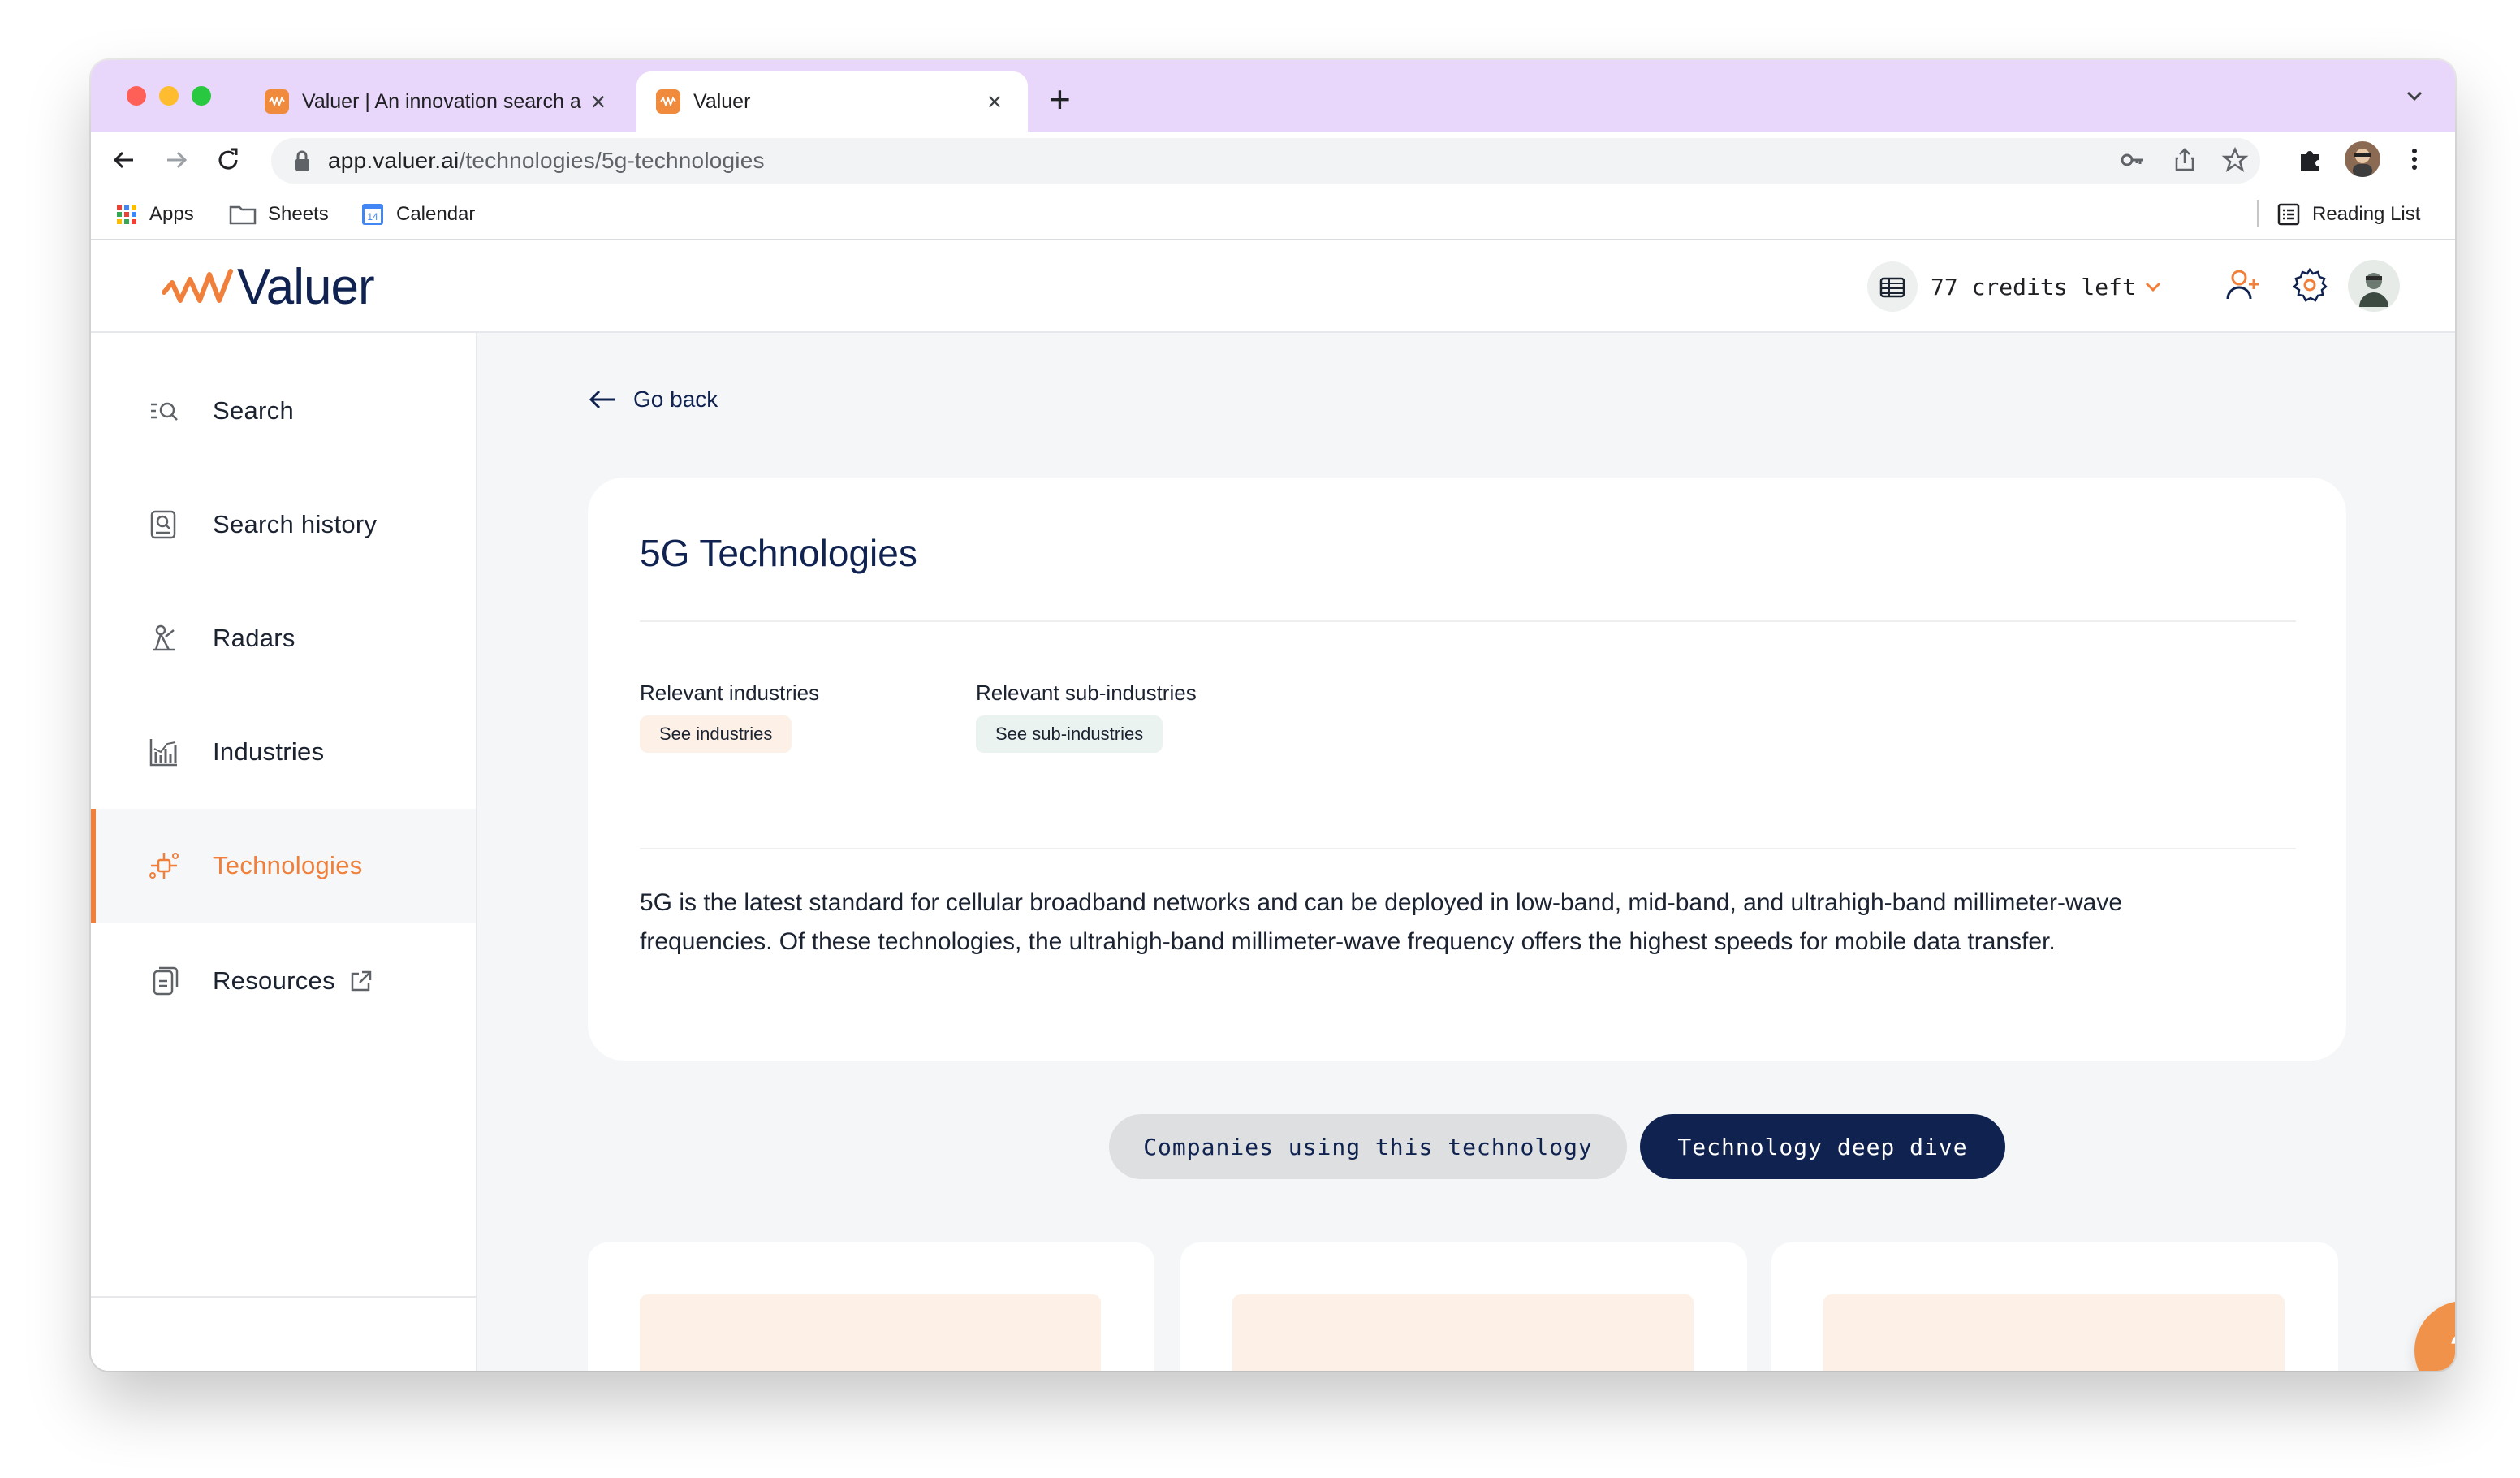  What do you see at coordinates (675, 399) in the screenshot?
I see `go-back-label: Go back` at bounding box center [675, 399].